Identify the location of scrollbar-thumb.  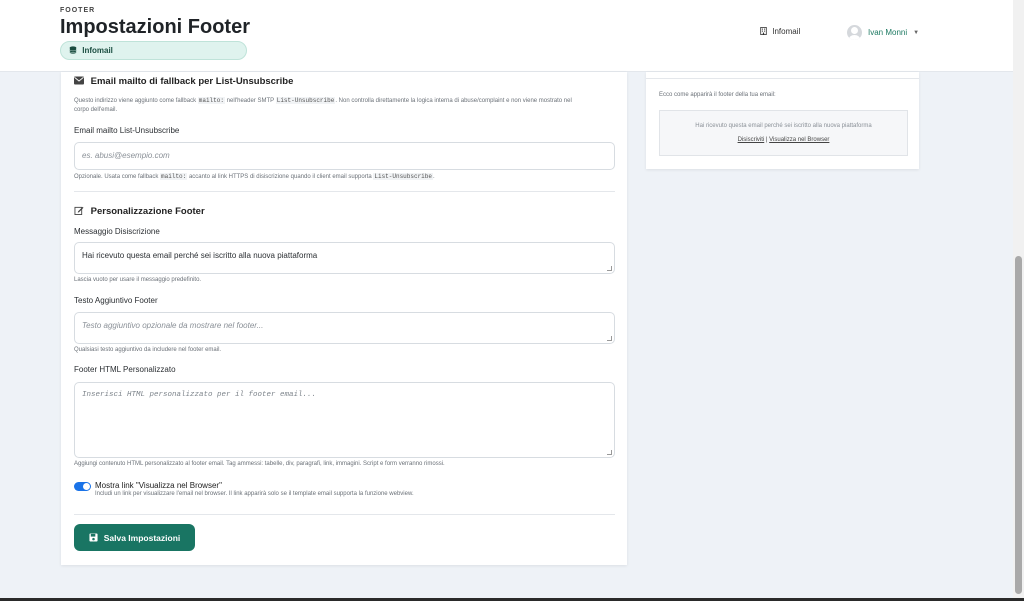
(1018, 425).